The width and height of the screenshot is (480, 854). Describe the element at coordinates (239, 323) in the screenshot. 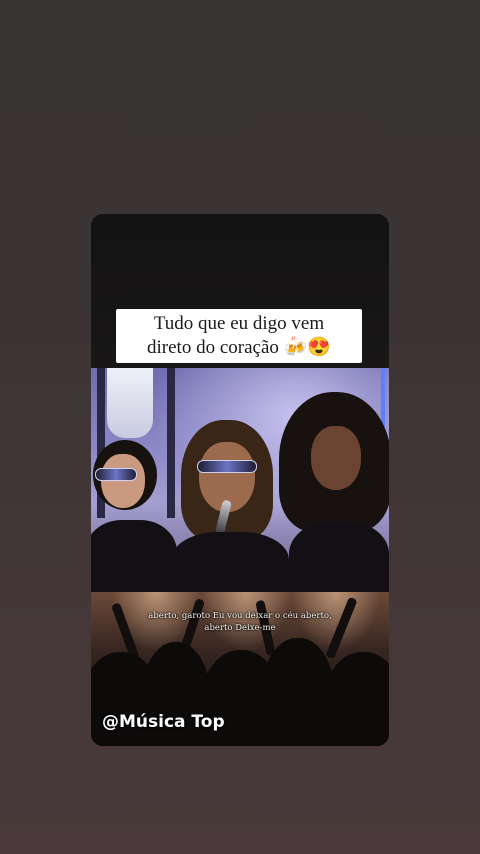

I see `caption-line-1: Tudo que eu digo vem` at that location.